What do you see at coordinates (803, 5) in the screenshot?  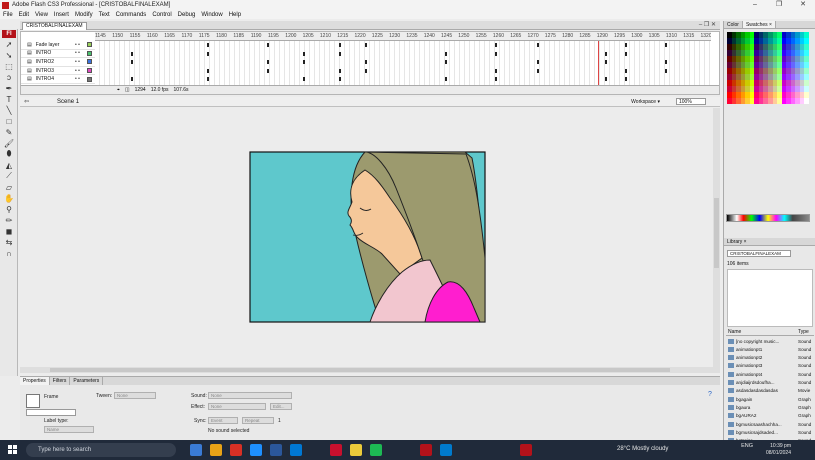 I see `close-button: ✕` at bounding box center [803, 5].